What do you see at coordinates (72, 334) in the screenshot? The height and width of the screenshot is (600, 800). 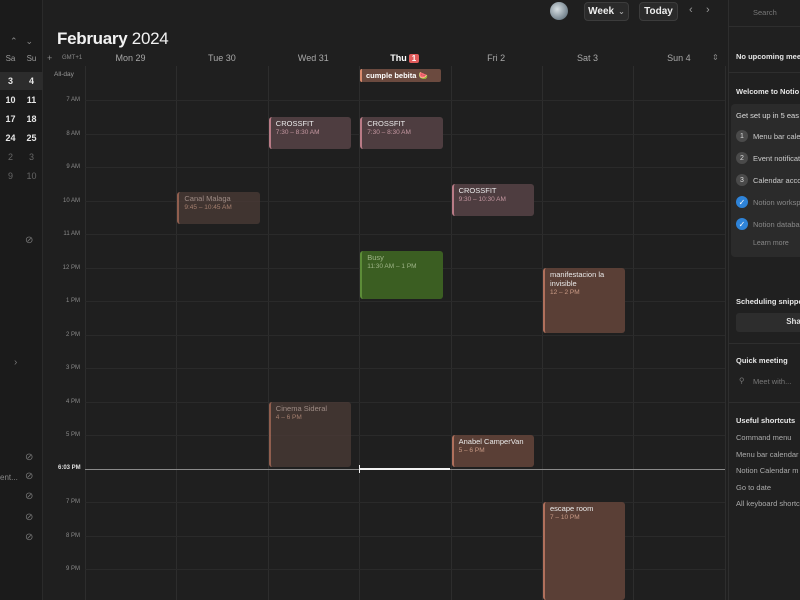 I see `hour-label: 2 PM` at bounding box center [72, 334].